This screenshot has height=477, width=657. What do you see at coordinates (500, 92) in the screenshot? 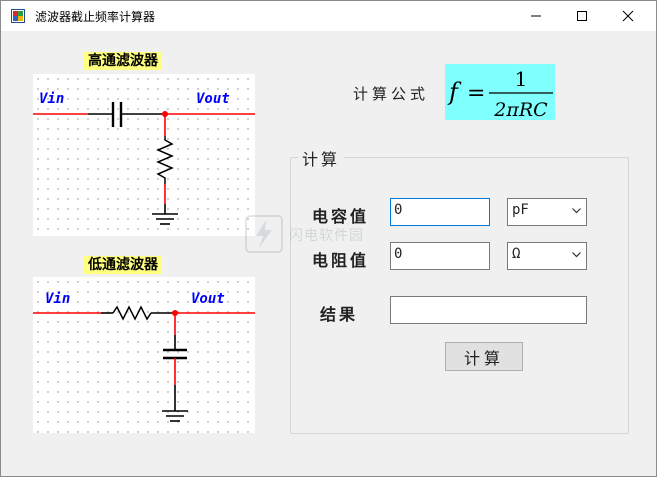
I see `formula-image: f = 1 2πRC` at bounding box center [500, 92].